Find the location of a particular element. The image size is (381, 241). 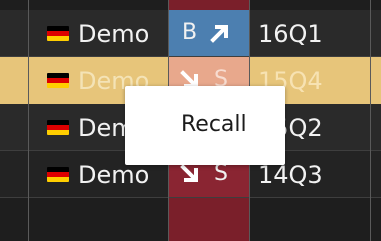

contract-label: 16Q1 is located at coordinates (290, 34).